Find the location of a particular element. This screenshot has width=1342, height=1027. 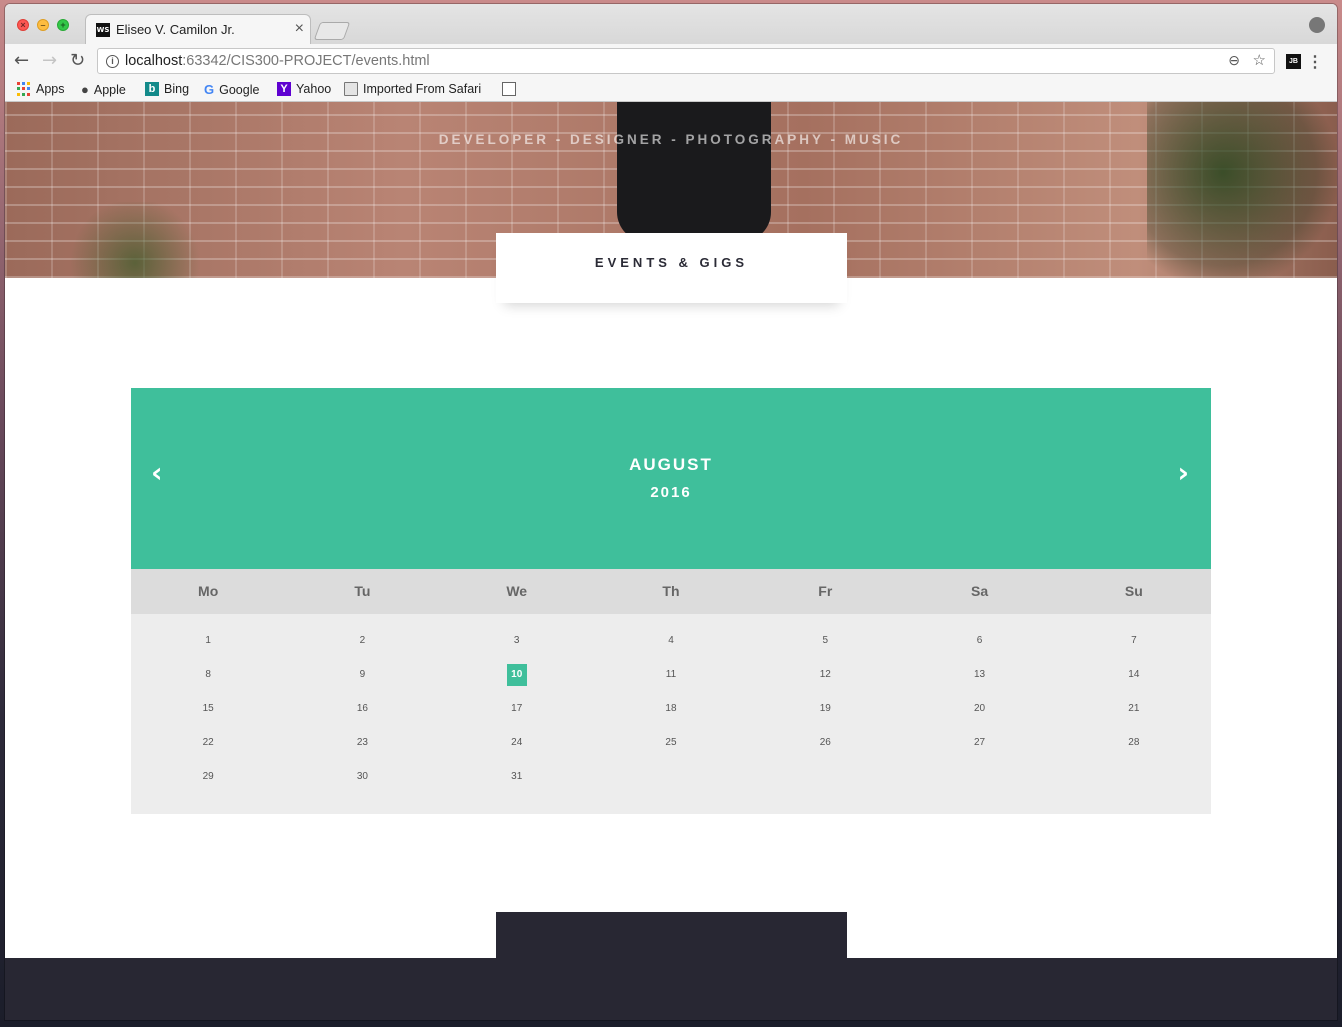

calendar-day-number: 19 is located at coordinates (825, 708).